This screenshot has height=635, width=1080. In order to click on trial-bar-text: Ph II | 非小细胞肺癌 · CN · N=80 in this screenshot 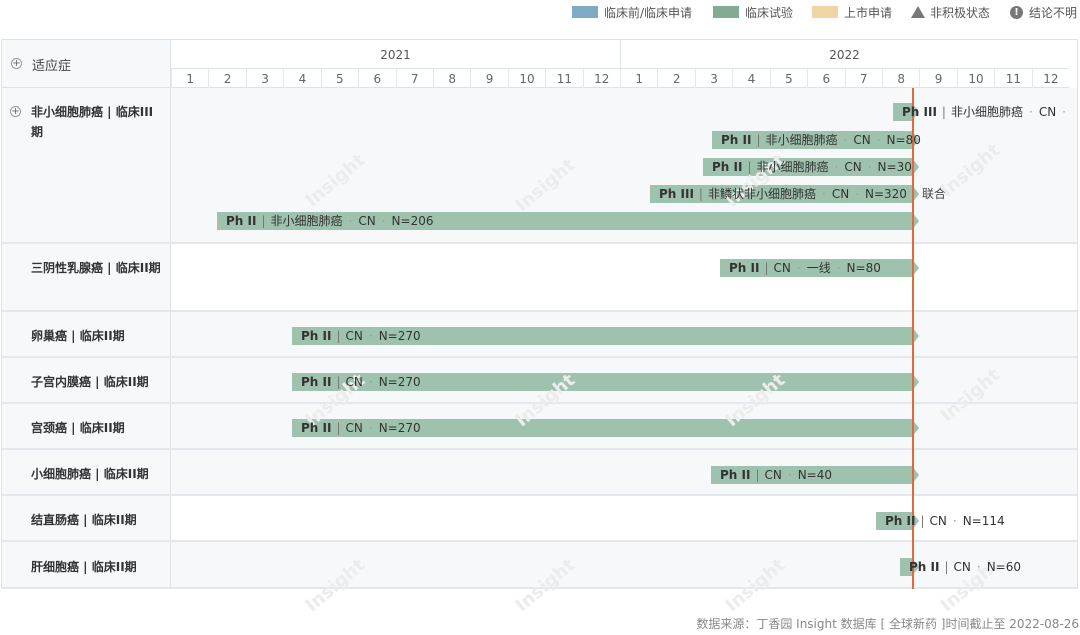, I will do `click(821, 140)`.